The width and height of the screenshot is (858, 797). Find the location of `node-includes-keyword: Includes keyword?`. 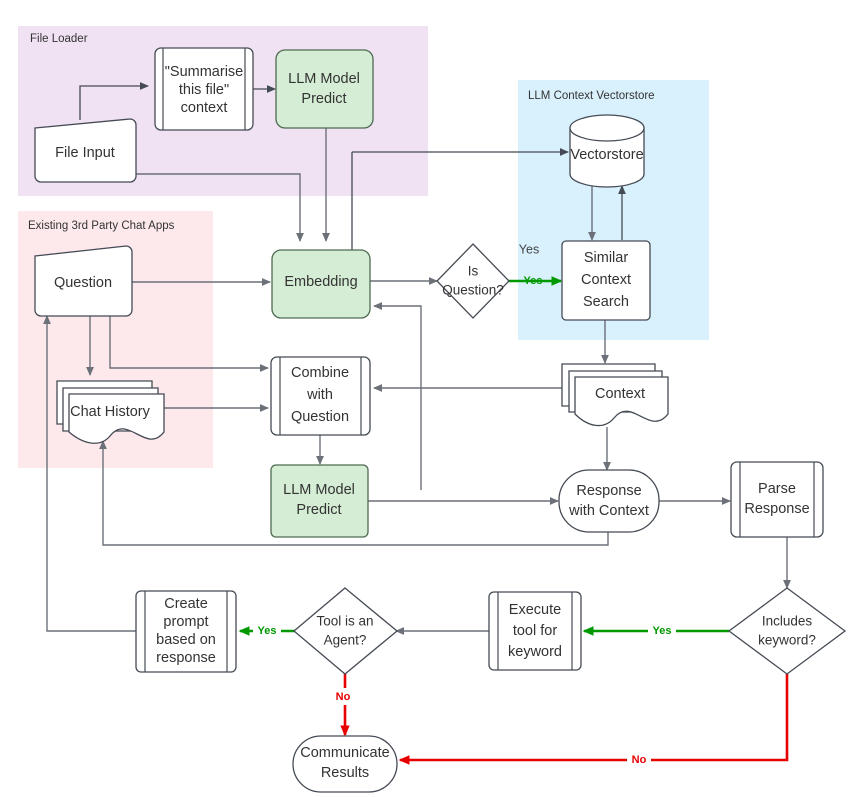

node-includes-keyword: Includes keyword? is located at coordinates (787, 631).